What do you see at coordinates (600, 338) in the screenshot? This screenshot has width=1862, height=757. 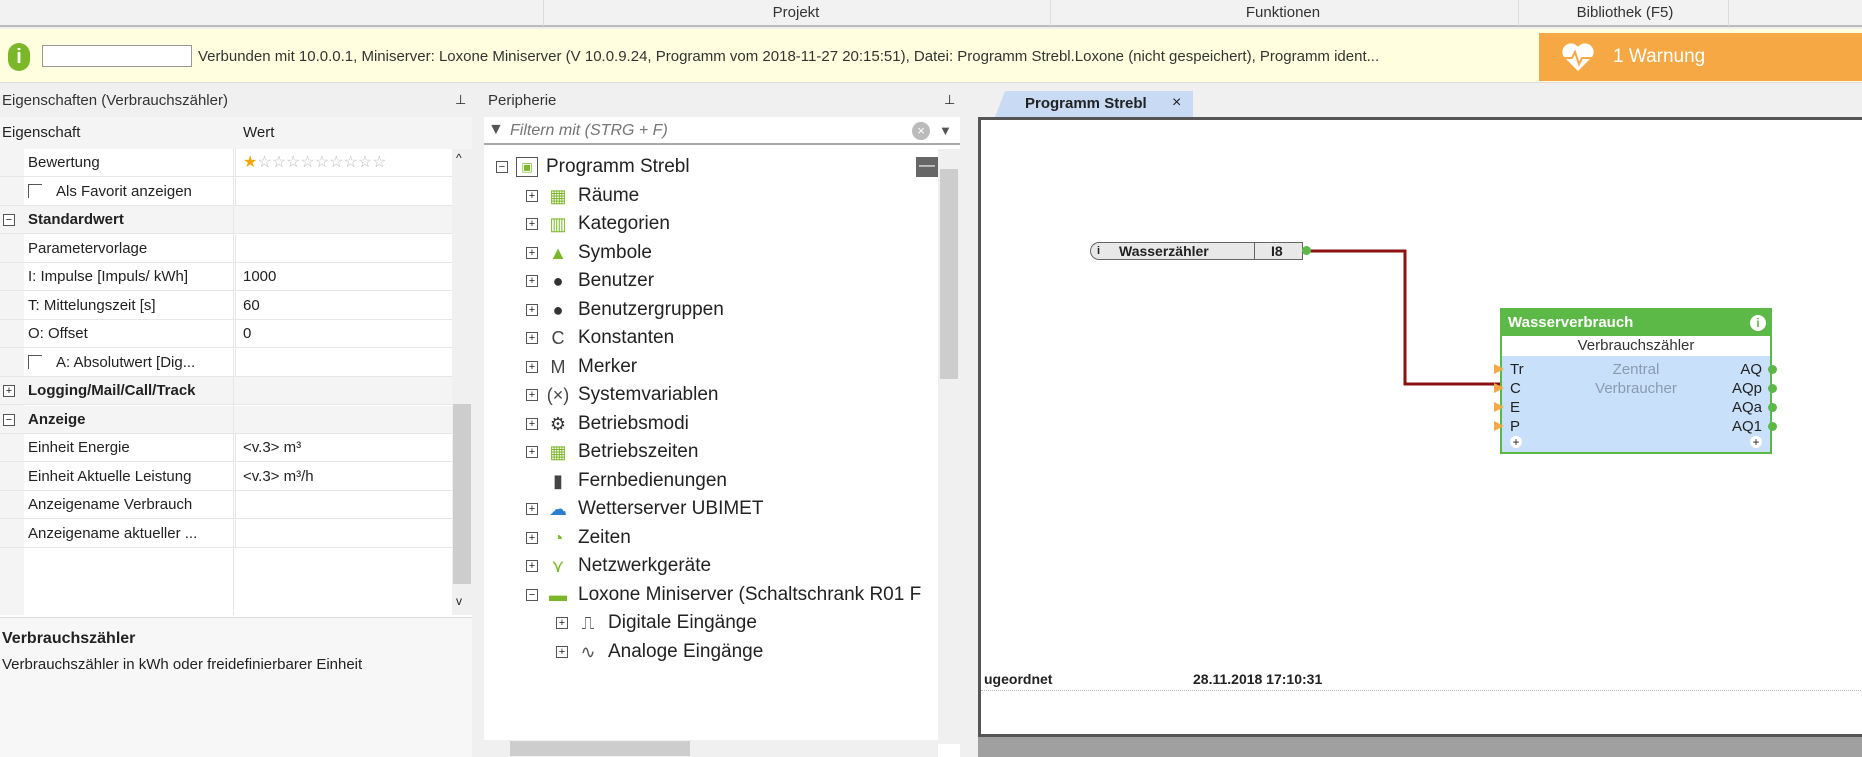 I see `tree-item: + C Konstanten` at bounding box center [600, 338].